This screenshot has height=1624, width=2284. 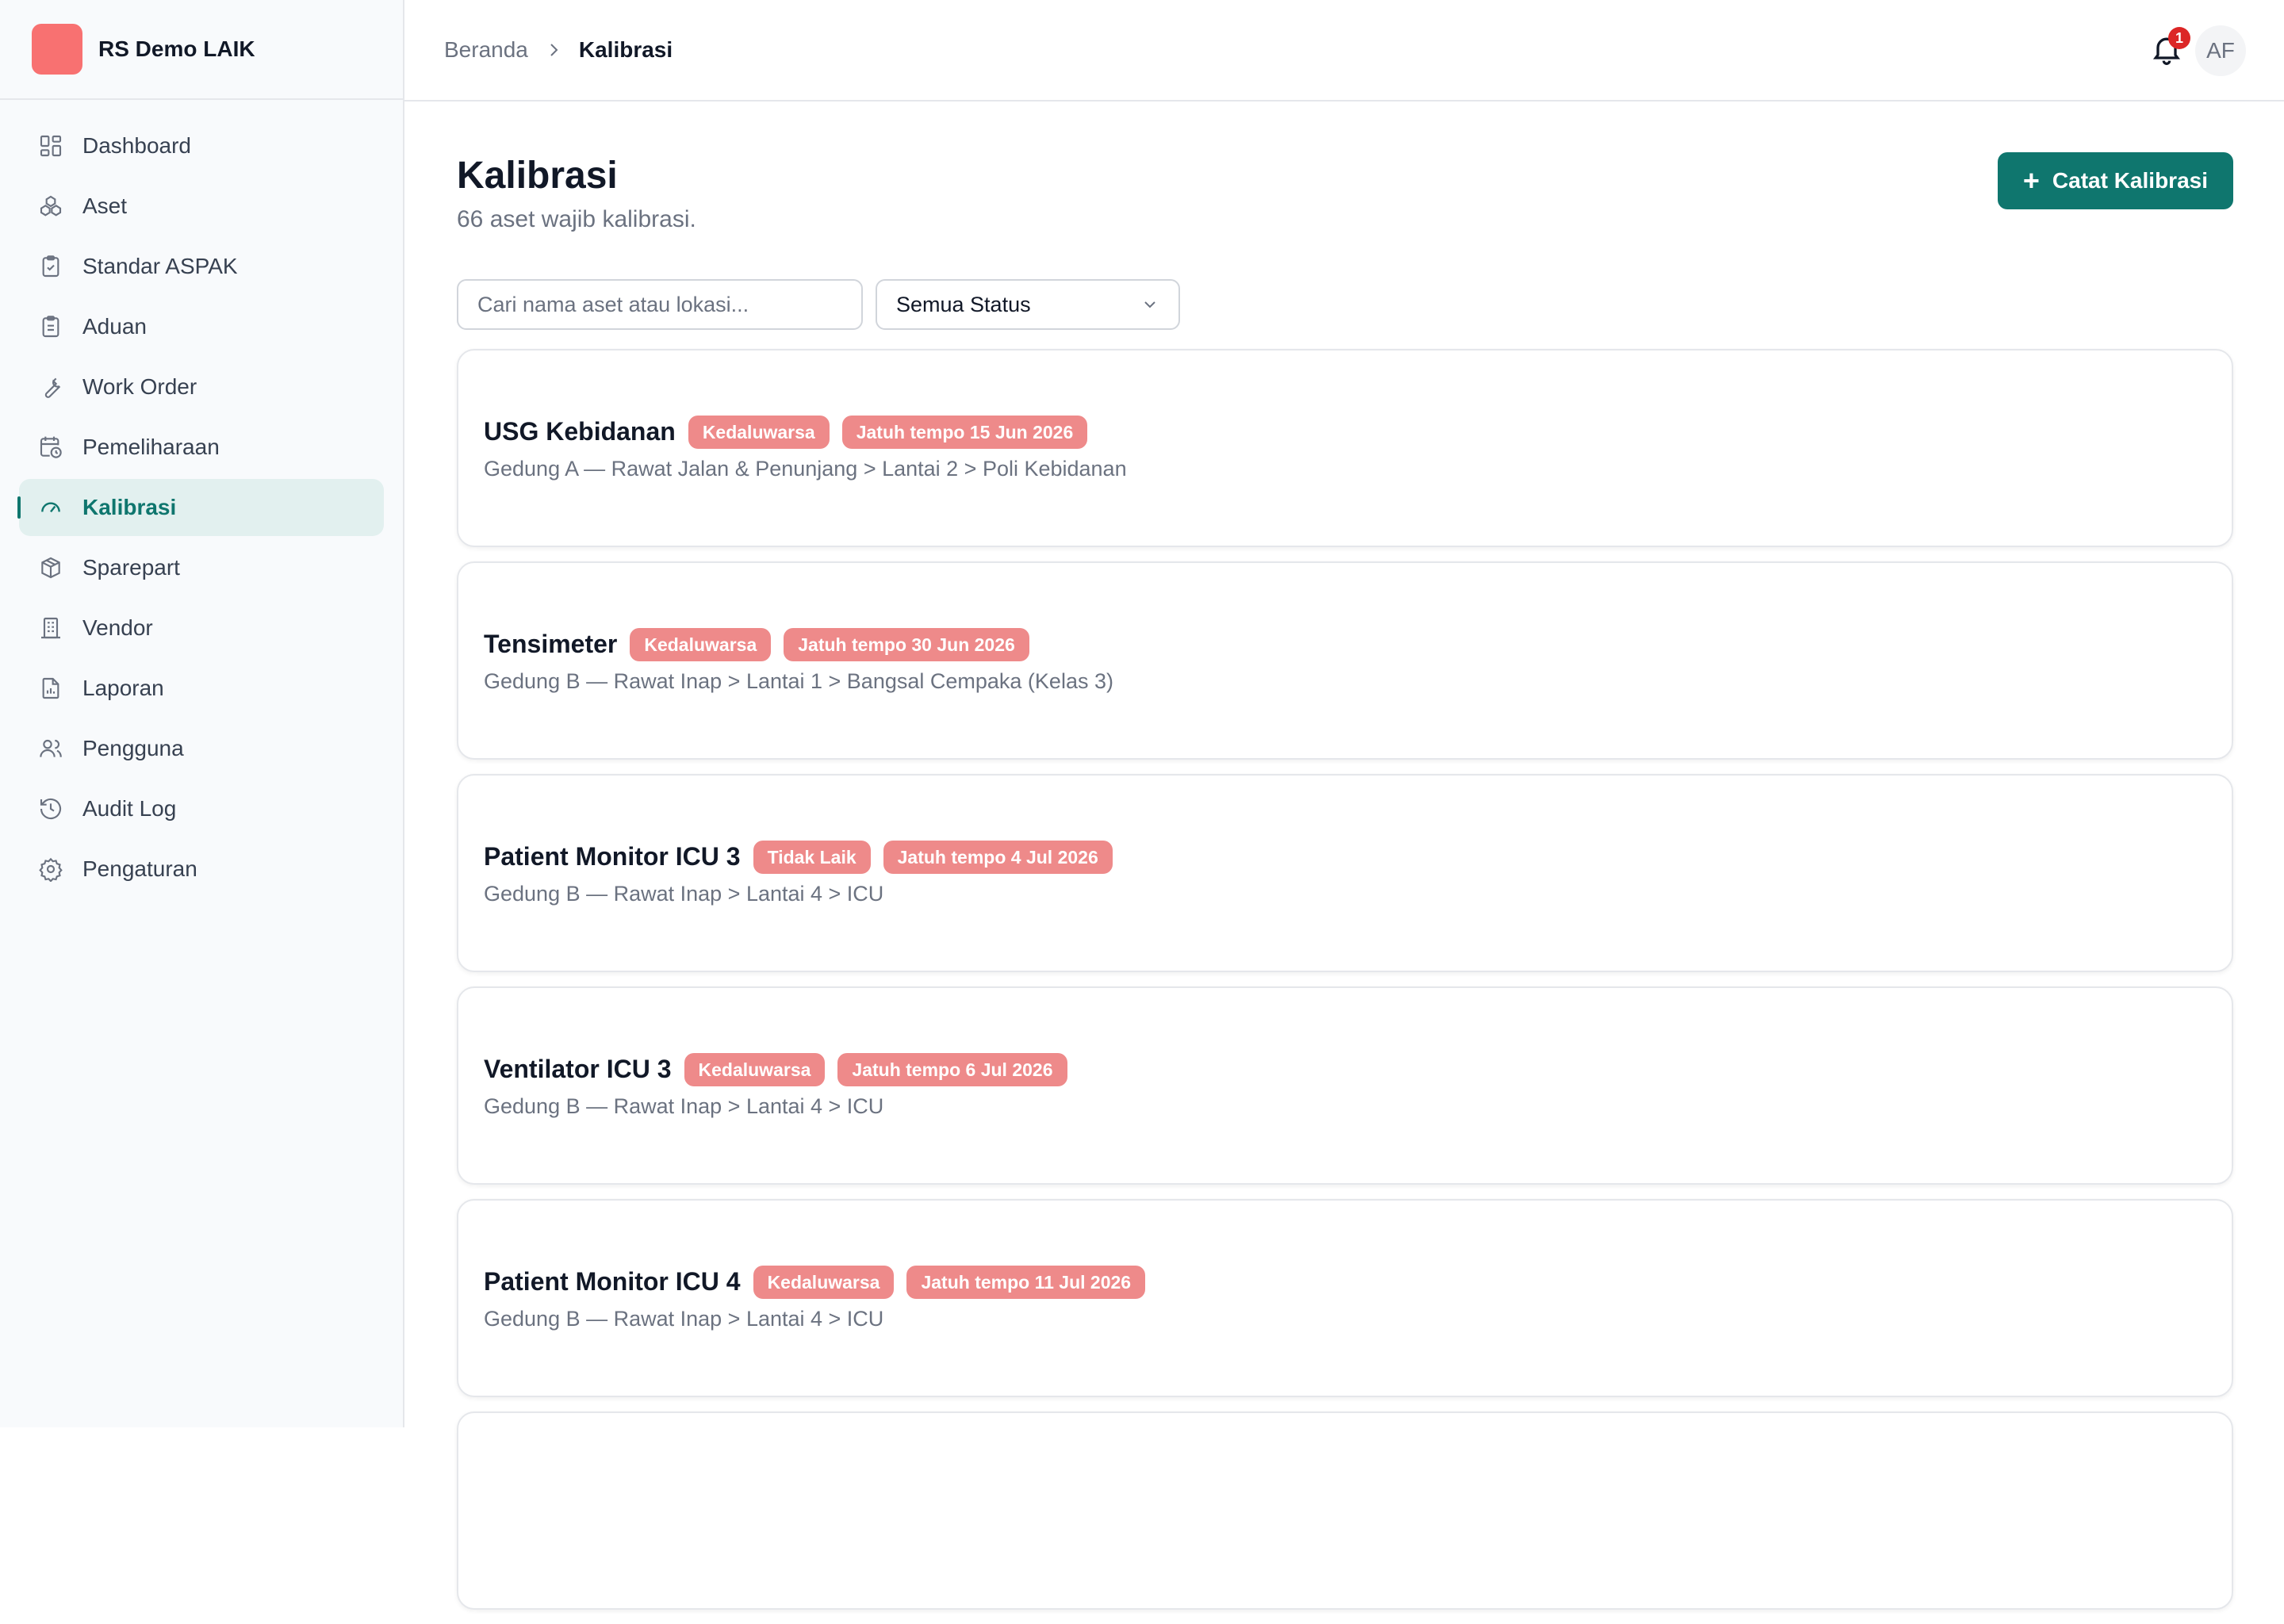 What do you see at coordinates (201, 748) in the screenshot?
I see `sidebar-item-pengguna: Pengguna` at bounding box center [201, 748].